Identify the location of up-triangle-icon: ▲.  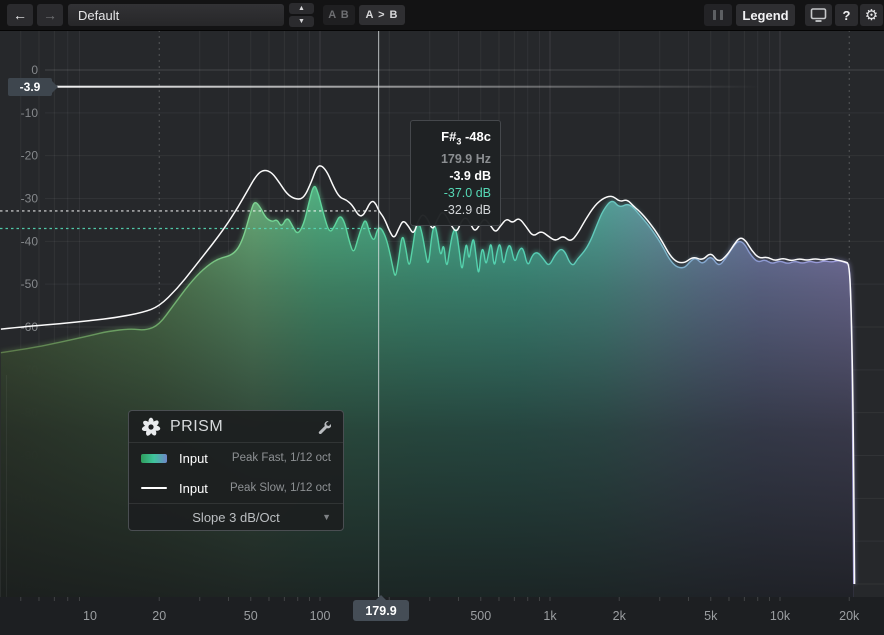
(301, 8).